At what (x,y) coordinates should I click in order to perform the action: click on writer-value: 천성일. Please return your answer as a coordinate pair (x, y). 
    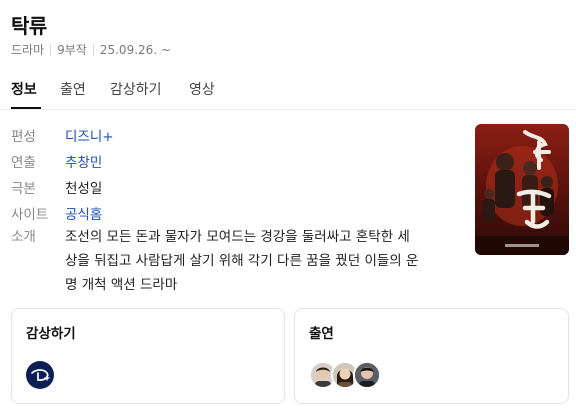
    Looking at the image, I should click on (84, 189).